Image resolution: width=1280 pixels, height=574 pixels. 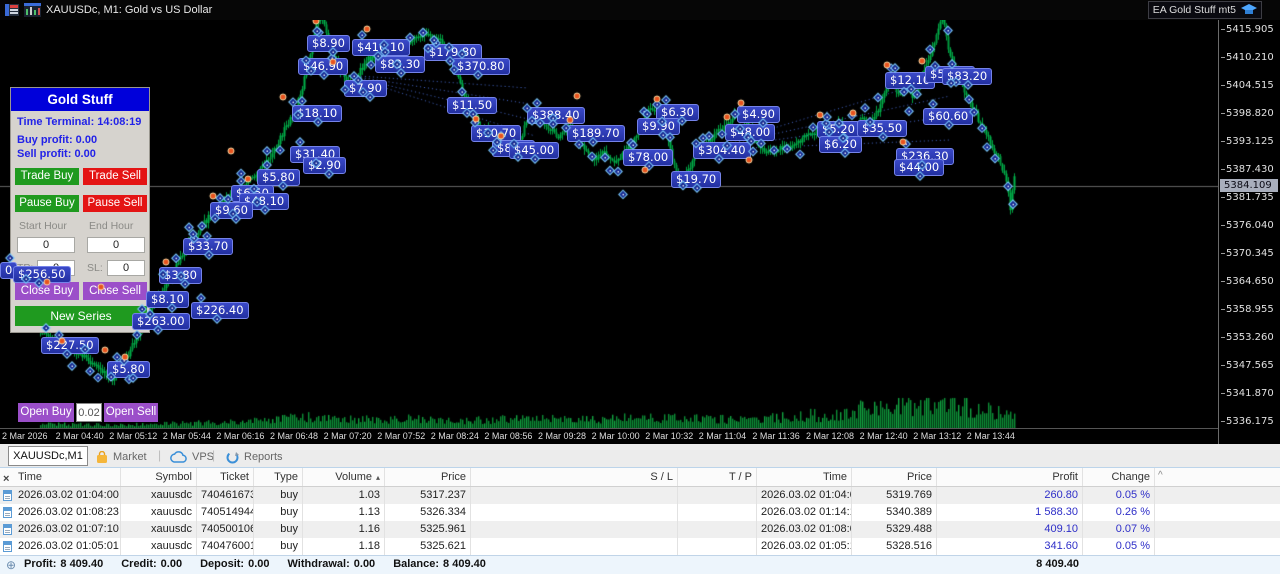 What do you see at coordinates (717, 477) in the screenshot?
I see `column-header-tp: T / P` at bounding box center [717, 477].